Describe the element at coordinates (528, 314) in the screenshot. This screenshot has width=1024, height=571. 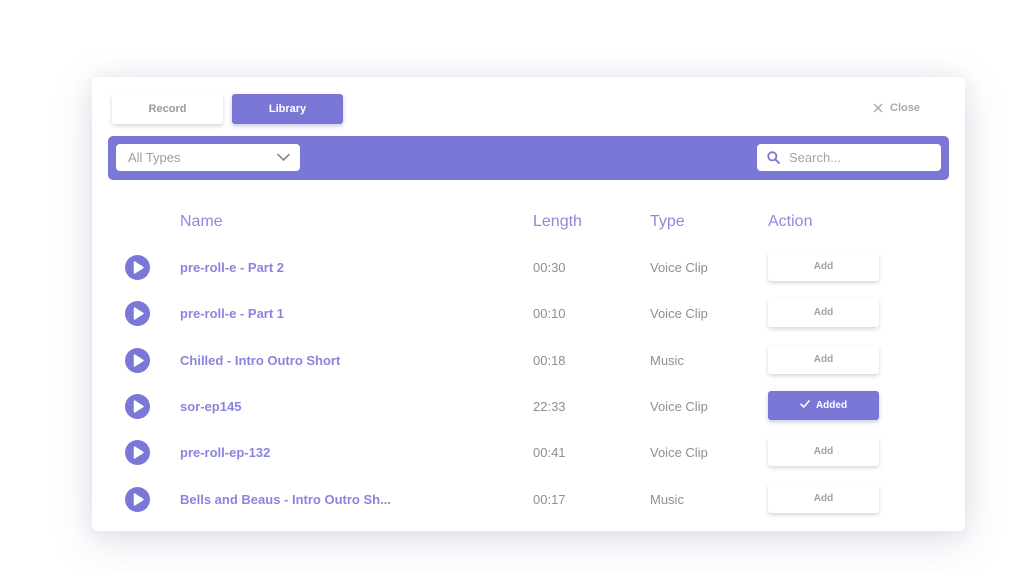
I see `table-row: pre-roll-e - Part 1 00:10 Voice Clip Add` at that location.